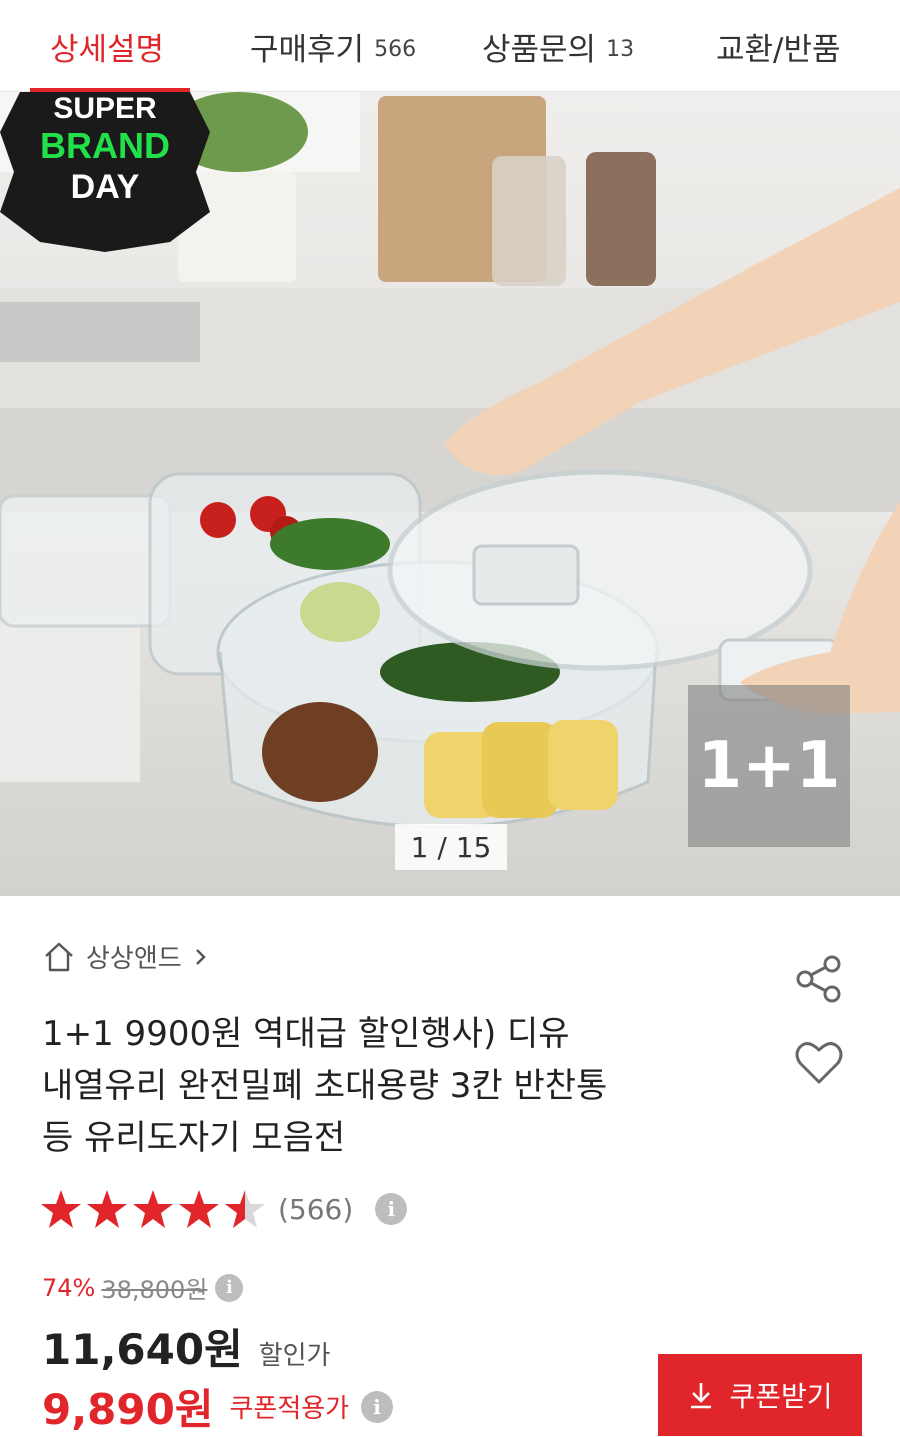 Image resolution: width=900 pixels, height=1437 pixels. Describe the element at coordinates (769, 766) in the screenshot. I see `one-plus-one-label: 1+1` at that location.